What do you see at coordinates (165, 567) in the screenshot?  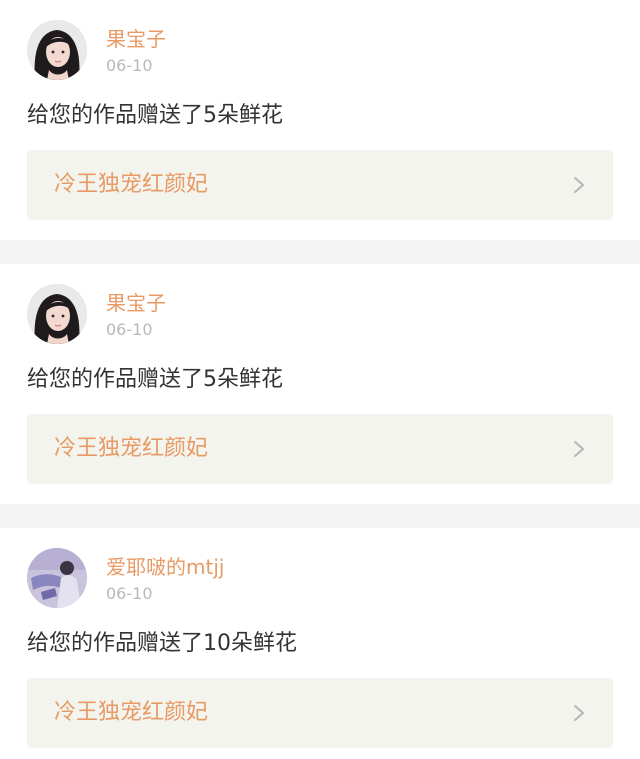 I see `username: 爱耶啵的mtjj` at bounding box center [165, 567].